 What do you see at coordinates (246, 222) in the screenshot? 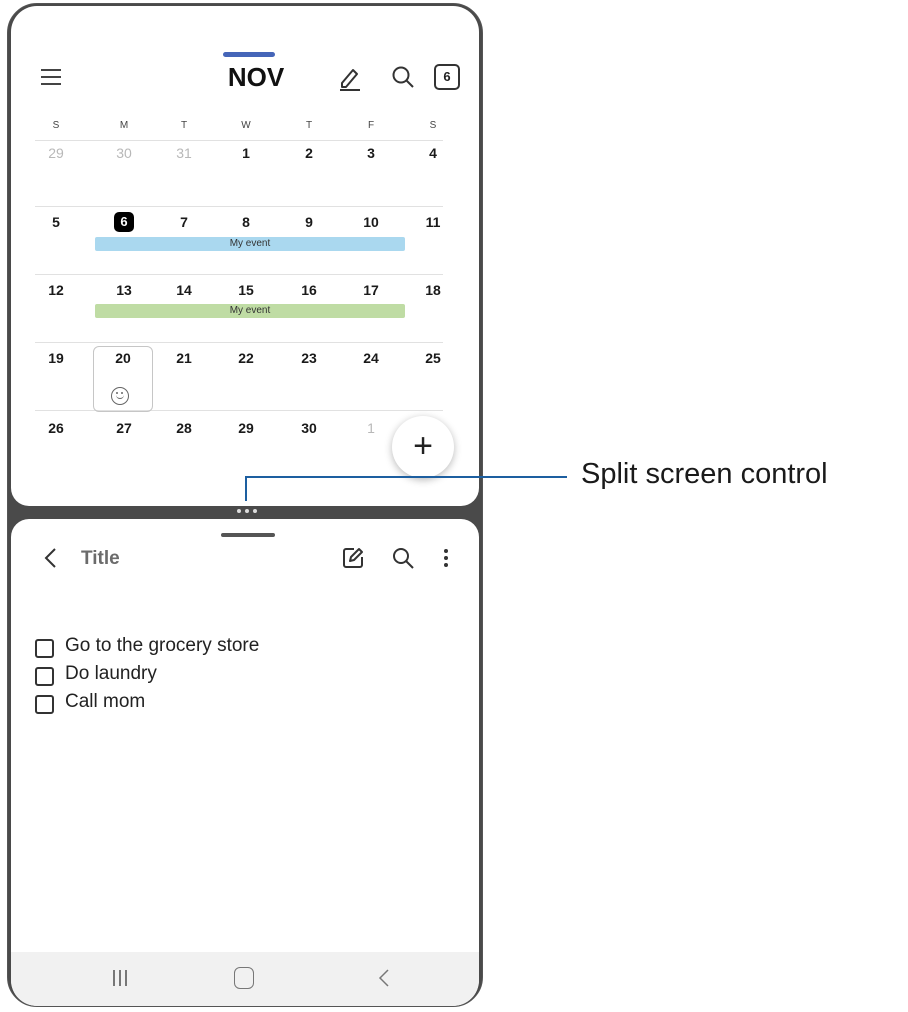
I see `day-cell: 8` at bounding box center [246, 222].